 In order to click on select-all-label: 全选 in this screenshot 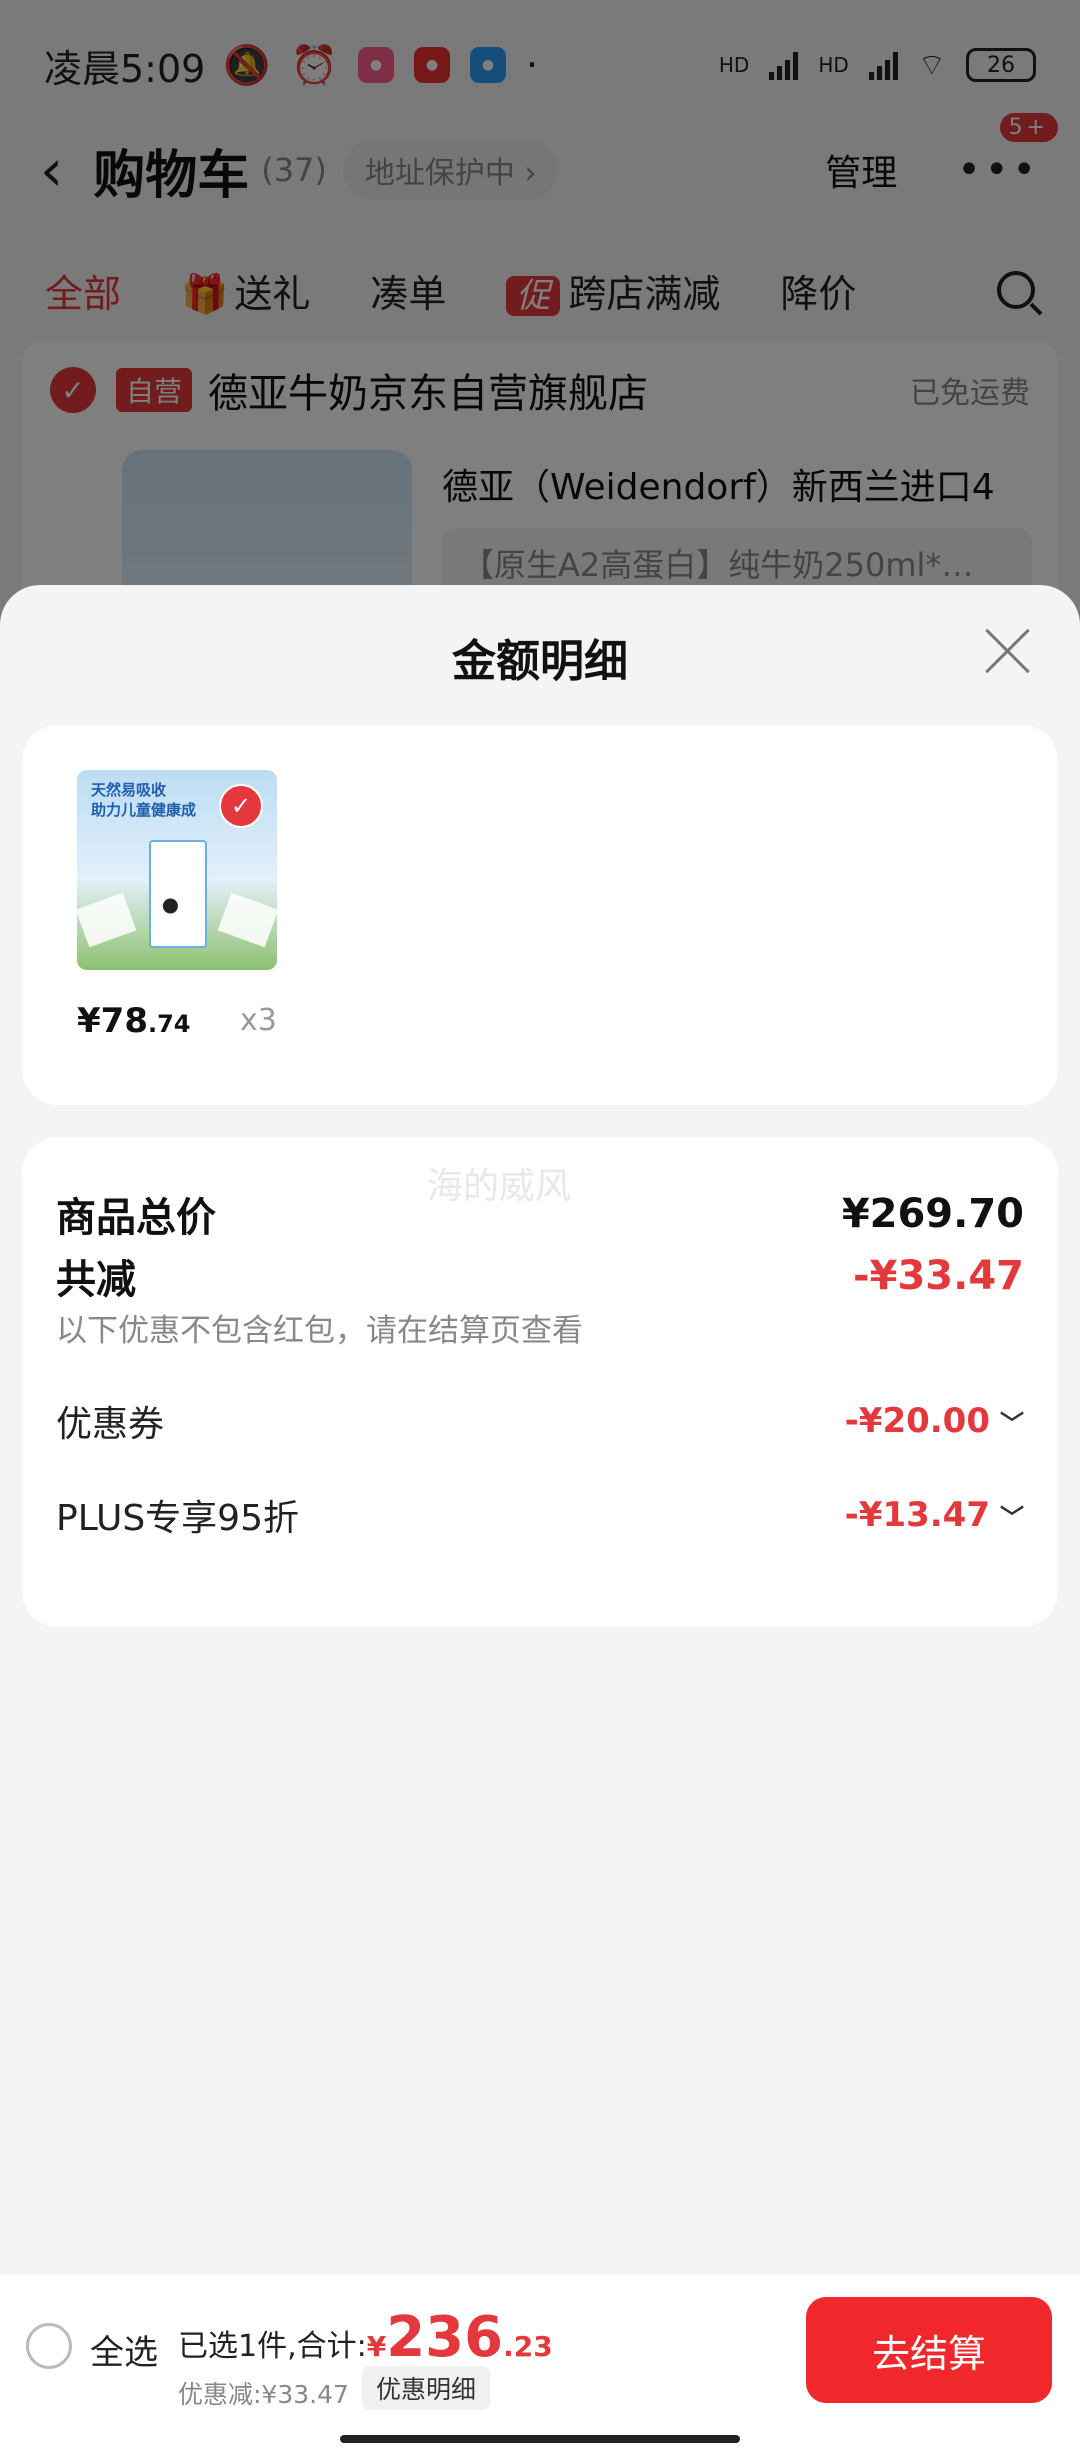, I will do `click(124, 2349)`.